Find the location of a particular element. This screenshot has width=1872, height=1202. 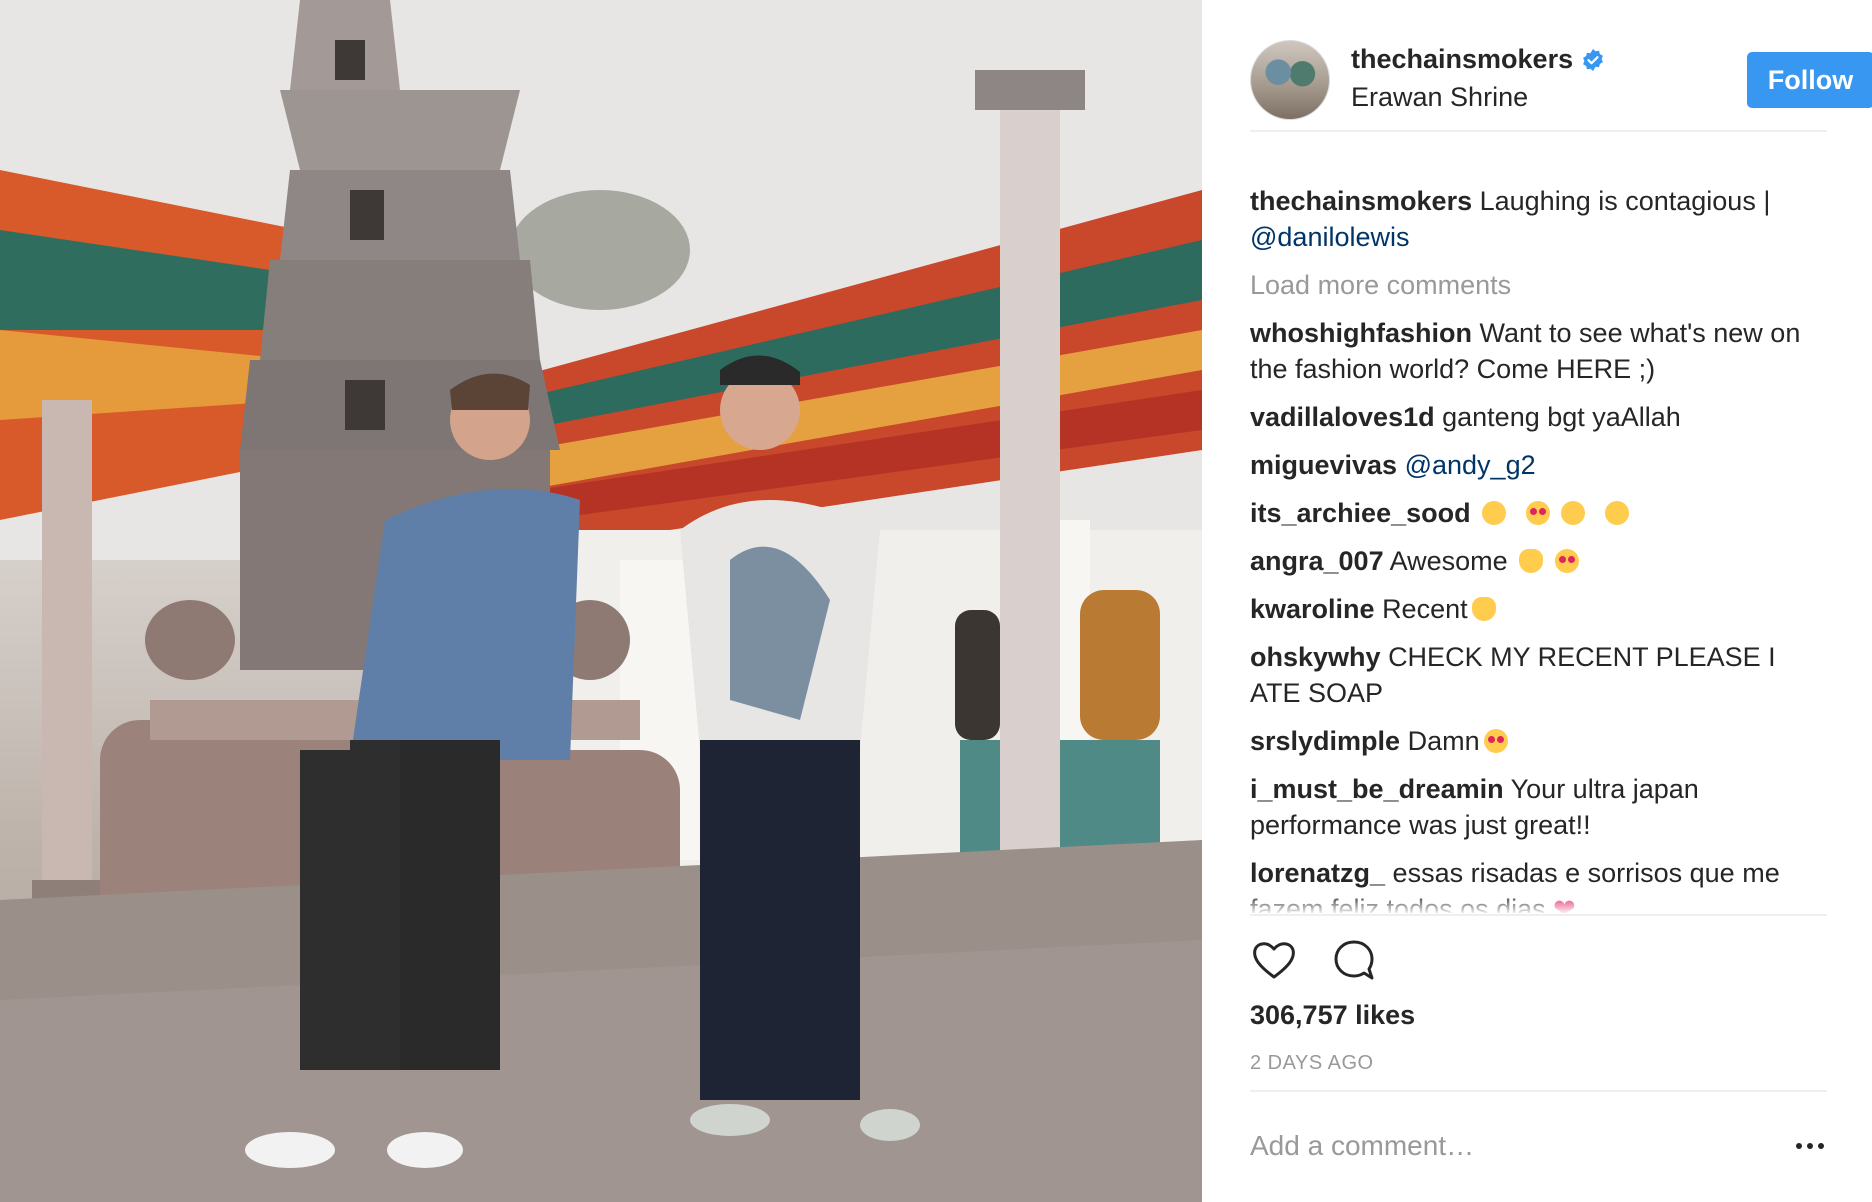

follow-button: Follow is located at coordinates (1809, 80).